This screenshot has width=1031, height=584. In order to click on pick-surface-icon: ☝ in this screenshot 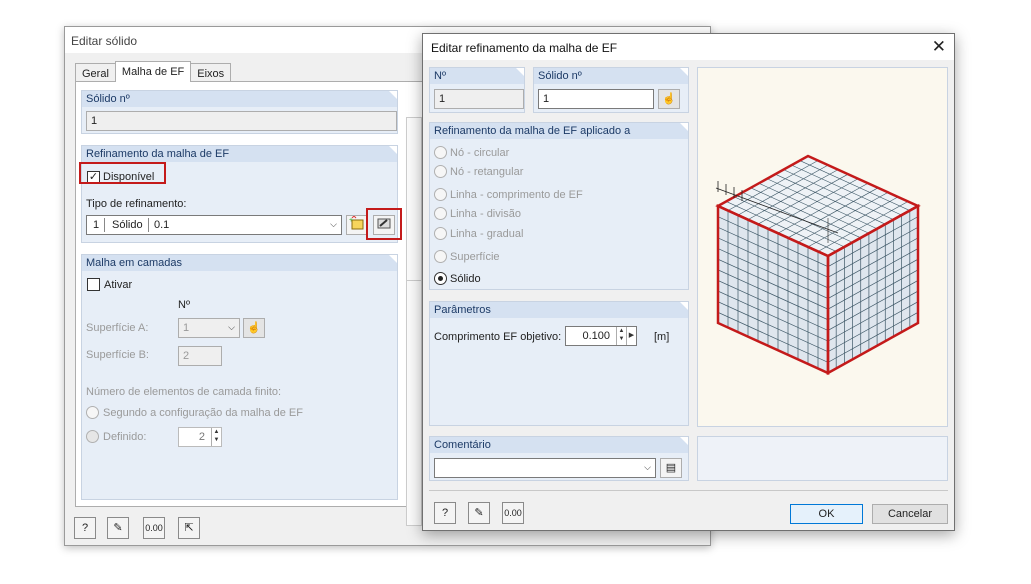, I will do `click(254, 328)`.